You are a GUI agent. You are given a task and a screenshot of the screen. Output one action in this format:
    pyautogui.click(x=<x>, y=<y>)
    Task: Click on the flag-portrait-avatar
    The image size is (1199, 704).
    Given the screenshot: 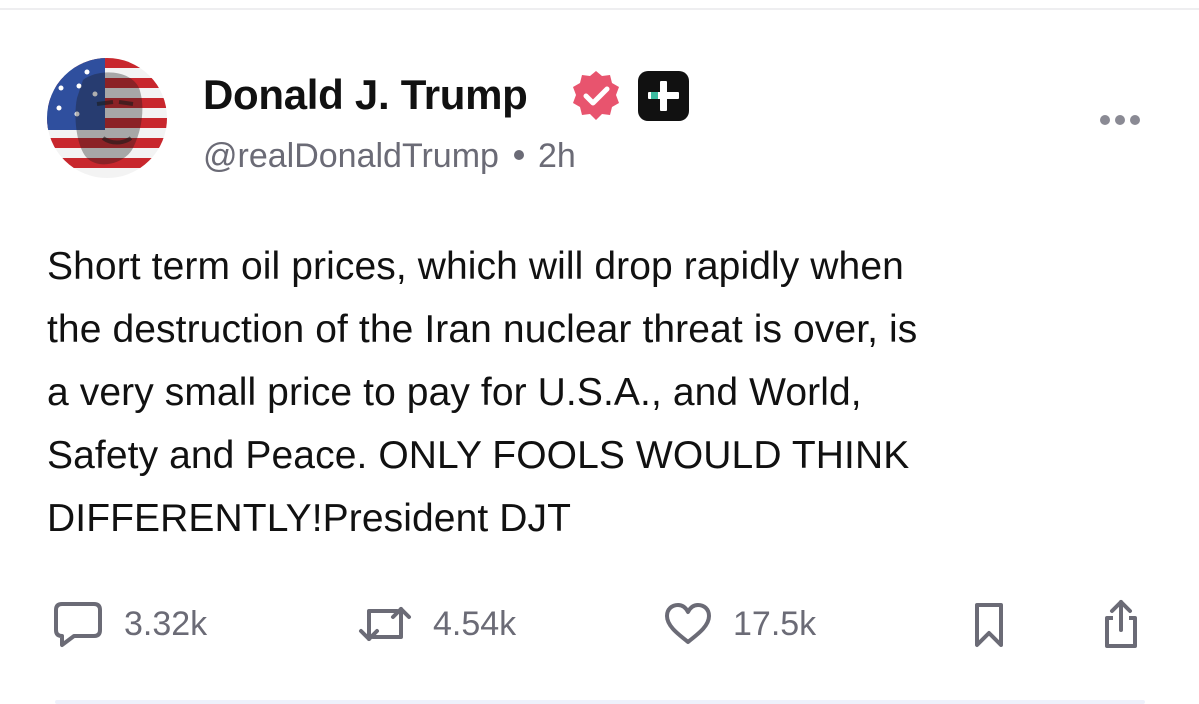 What is the action you would take?
    pyautogui.click(x=107, y=118)
    